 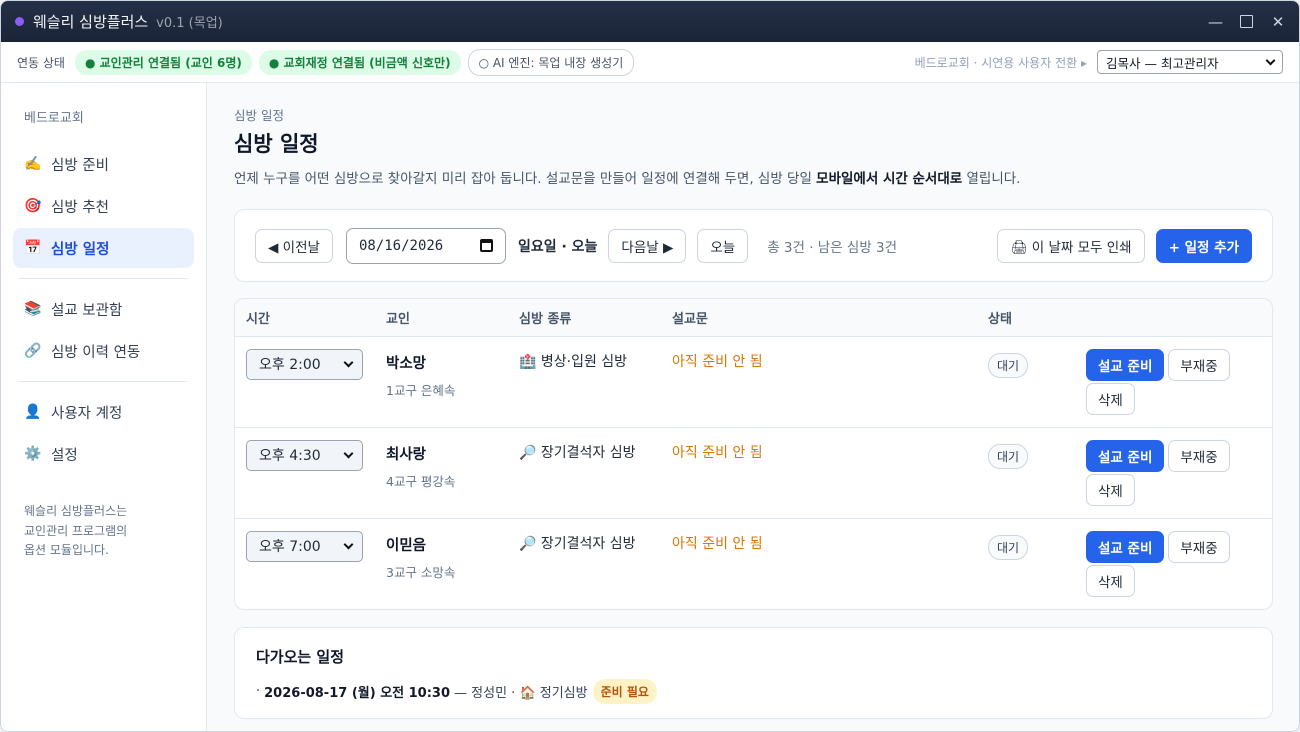 What do you see at coordinates (486, 245) in the screenshot?
I see `calendar-picker-icon` at bounding box center [486, 245].